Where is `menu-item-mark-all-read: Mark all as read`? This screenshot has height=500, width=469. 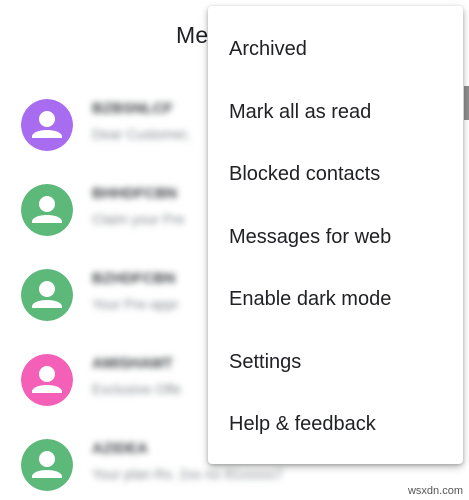
menu-item-mark-all-read: Mark all as read is located at coordinates (335, 112).